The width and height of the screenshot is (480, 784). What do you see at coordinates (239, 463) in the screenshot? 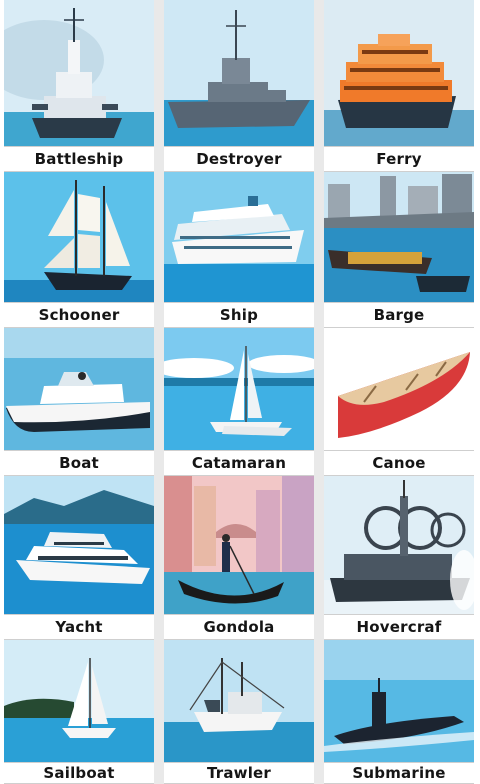
I see `caption-catamaran: Catamaran` at bounding box center [239, 463].